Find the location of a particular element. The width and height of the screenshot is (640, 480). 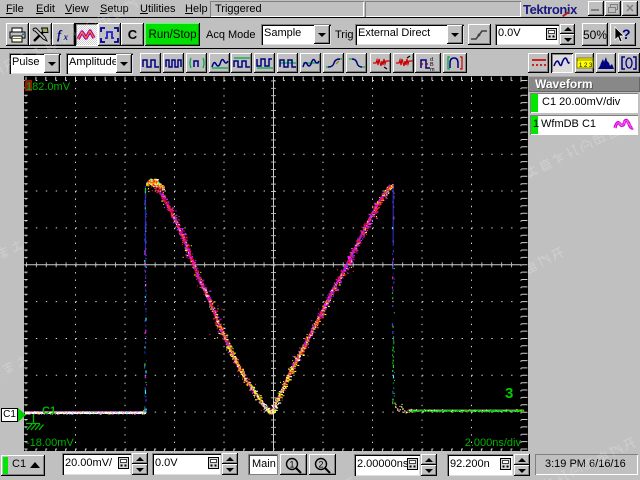

svg-text: 1 is located at coordinates (291, 464).